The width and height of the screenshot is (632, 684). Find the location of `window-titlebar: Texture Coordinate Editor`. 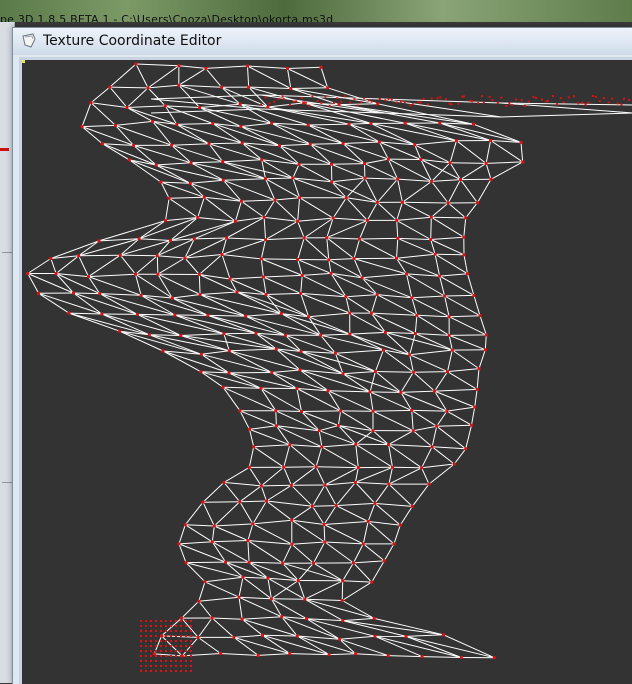

window-titlebar: Texture Coordinate Editor is located at coordinates (322, 41).